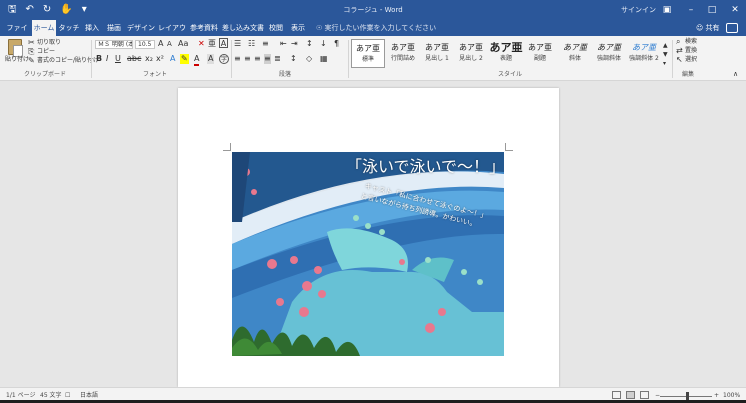 The width and height of the screenshot is (746, 403). I want to click on cut-label: 切り取り, so click(49, 43).